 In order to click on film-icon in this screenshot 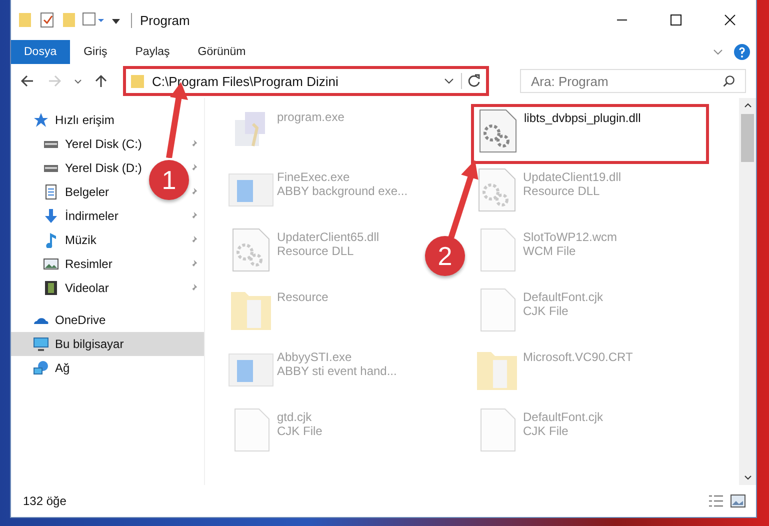, I will do `click(51, 288)`.